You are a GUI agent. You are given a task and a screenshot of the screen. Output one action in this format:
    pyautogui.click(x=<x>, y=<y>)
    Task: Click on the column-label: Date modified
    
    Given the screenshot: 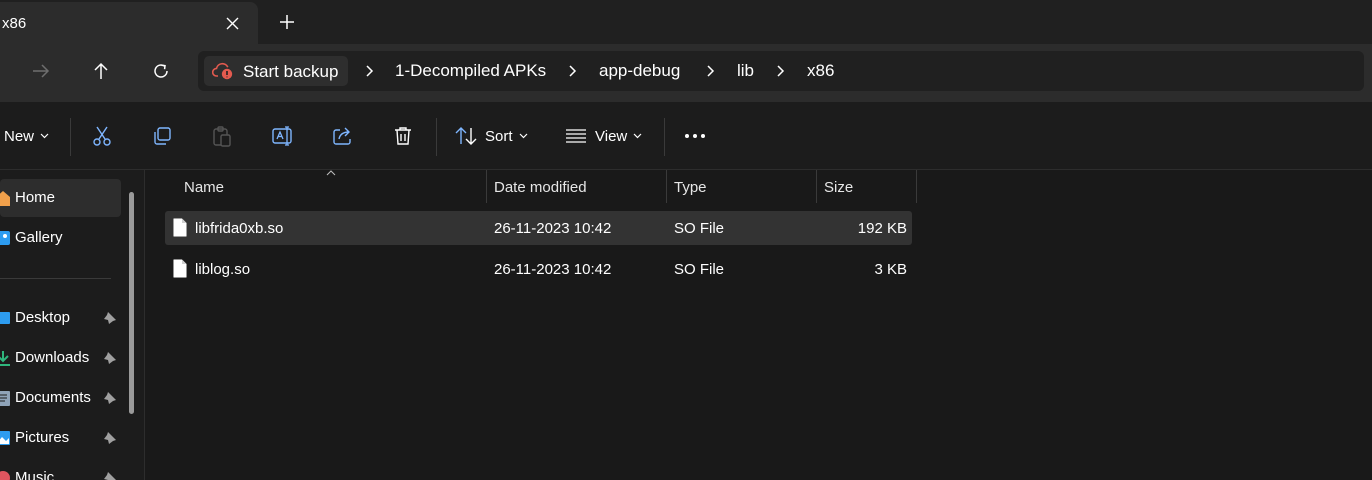 What is the action you would take?
    pyautogui.click(x=540, y=187)
    